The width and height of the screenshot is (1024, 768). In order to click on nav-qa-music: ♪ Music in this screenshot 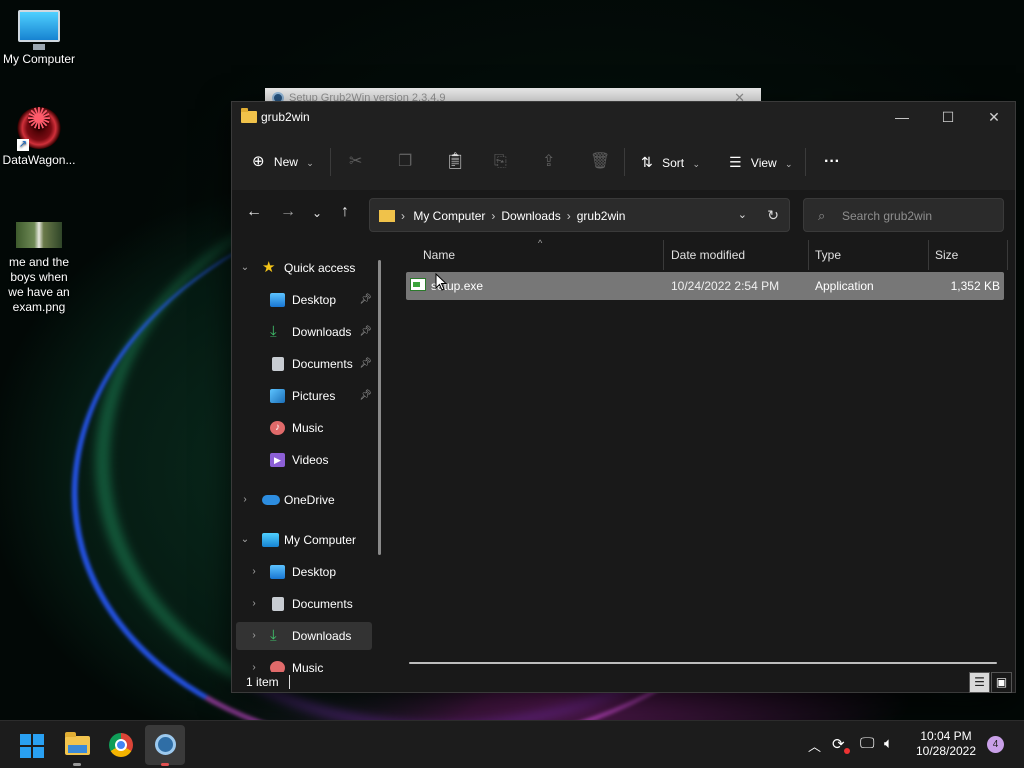, I will do `click(306, 428)`.